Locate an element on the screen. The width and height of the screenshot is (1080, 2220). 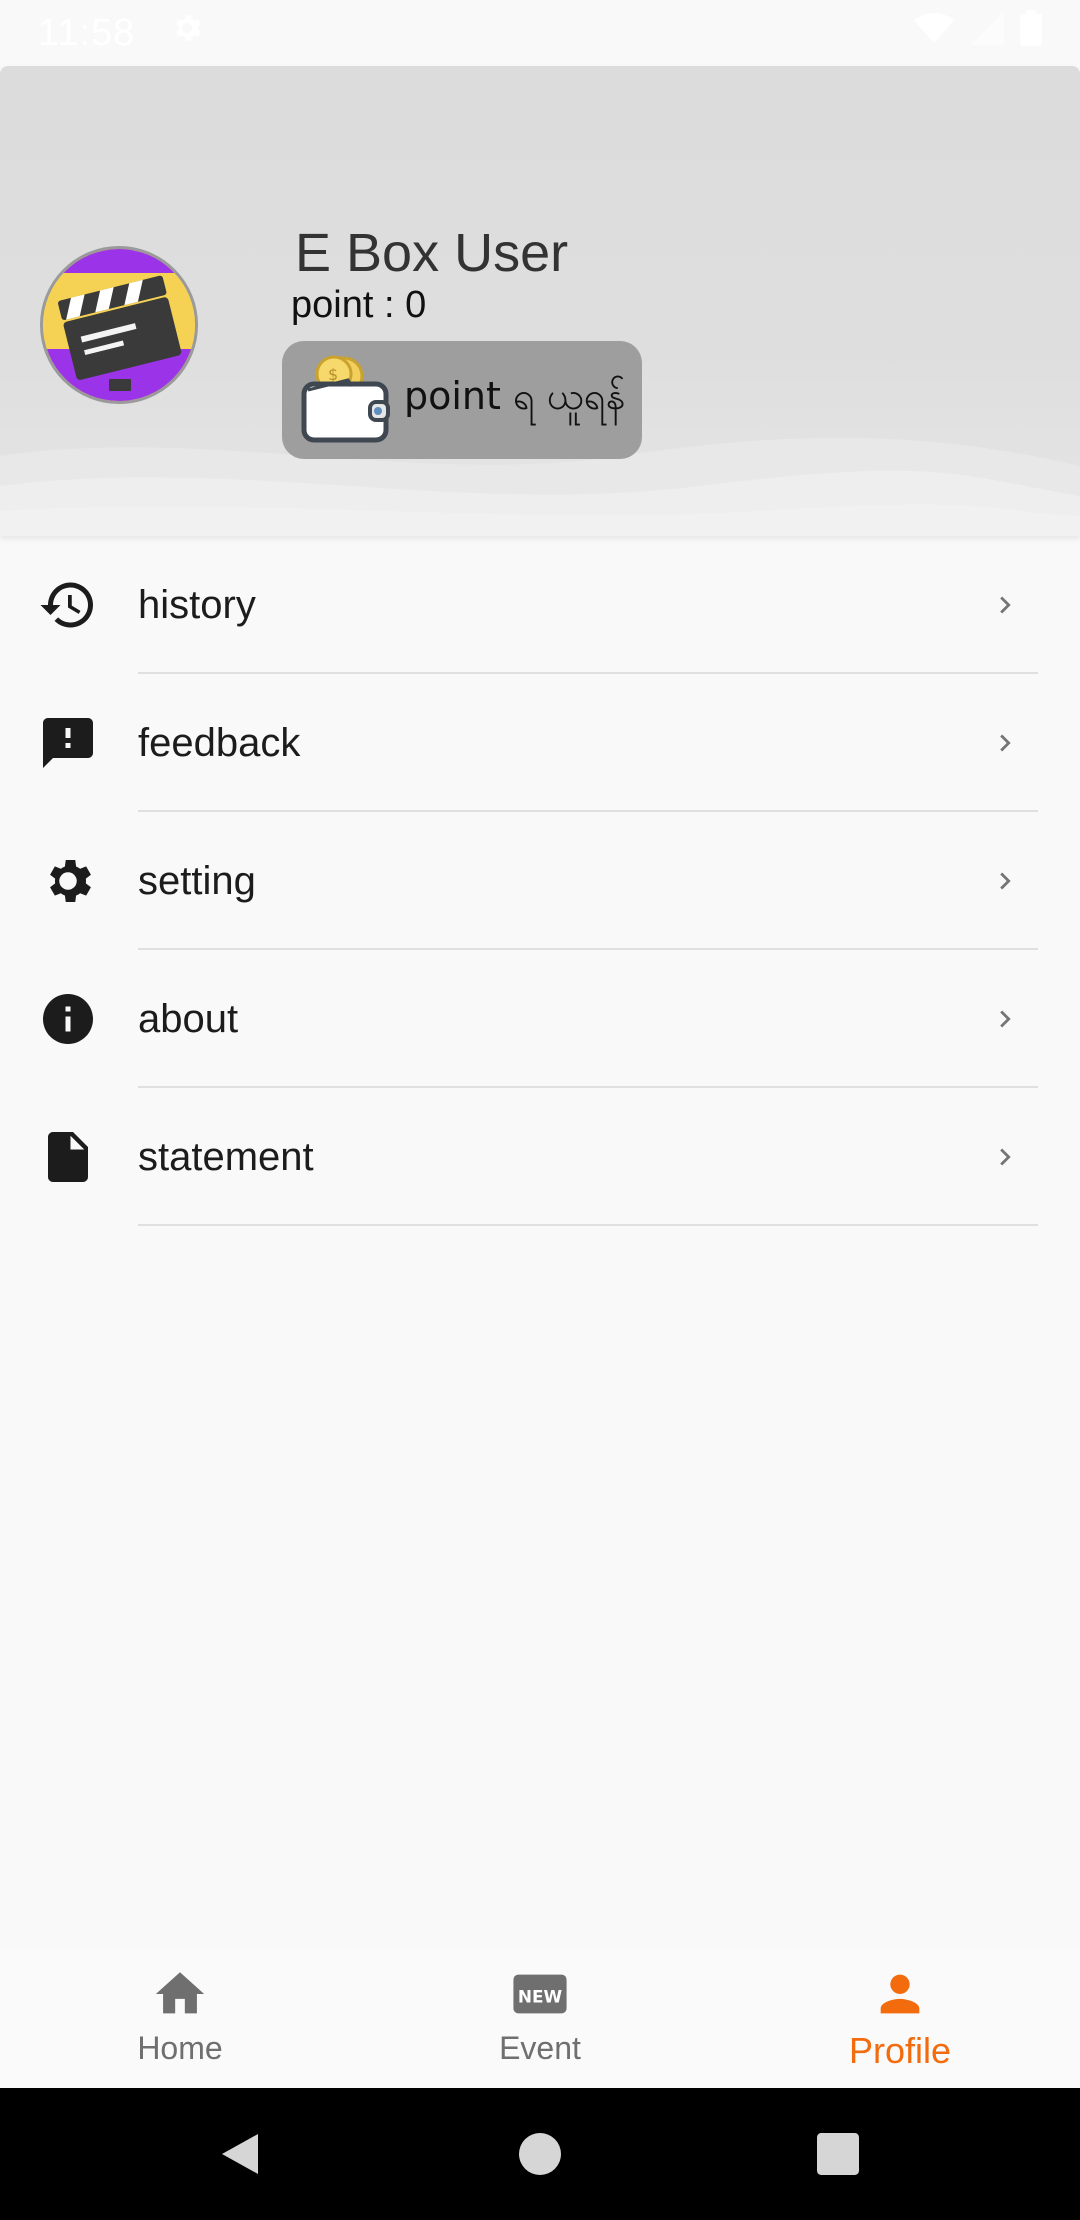
avatar is located at coordinates (119, 325).